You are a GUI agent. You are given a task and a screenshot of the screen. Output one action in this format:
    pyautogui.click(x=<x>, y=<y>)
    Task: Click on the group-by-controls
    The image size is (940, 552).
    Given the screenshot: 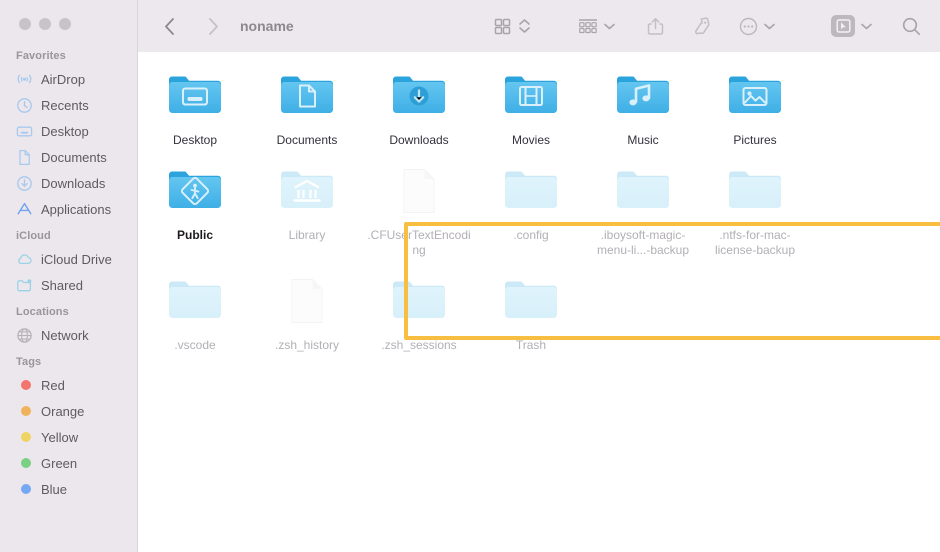 What is the action you would take?
    pyautogui.click(x=596, y=26)
    